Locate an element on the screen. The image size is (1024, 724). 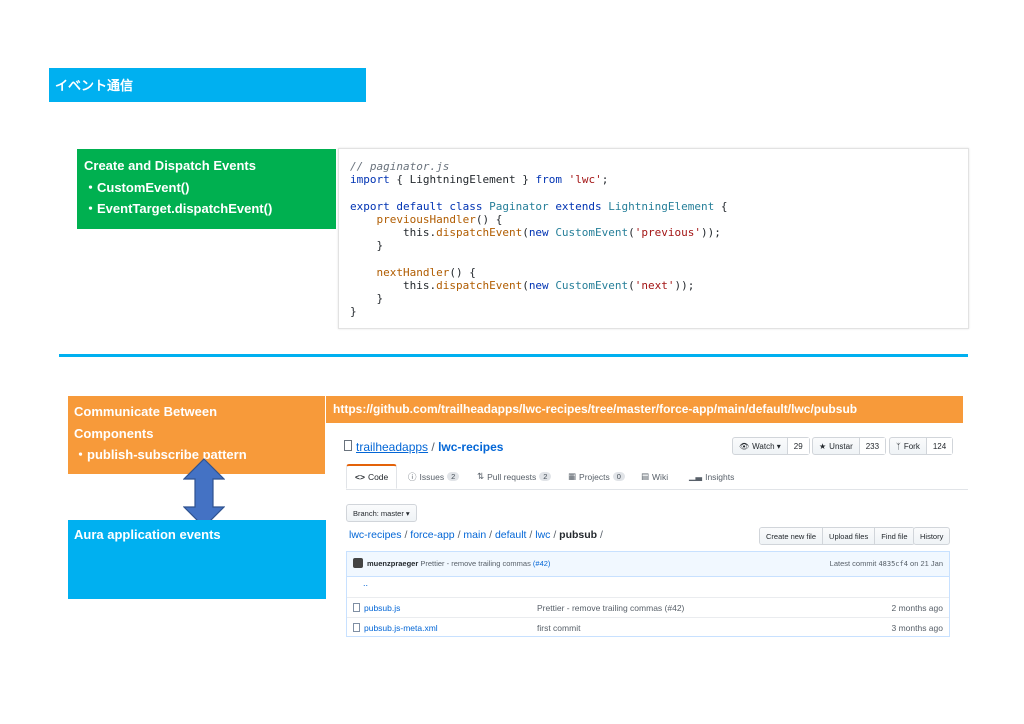
history-button: History is located at coordinates (932, 536).